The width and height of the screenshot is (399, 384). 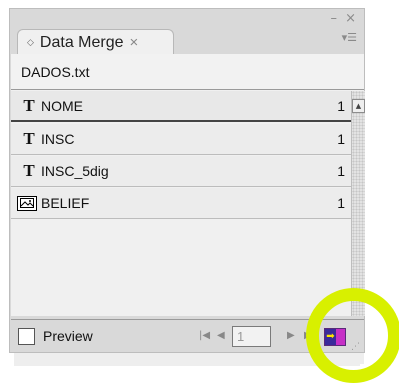 I want to click on preview-label: Preview, so click(x=68, y=336).